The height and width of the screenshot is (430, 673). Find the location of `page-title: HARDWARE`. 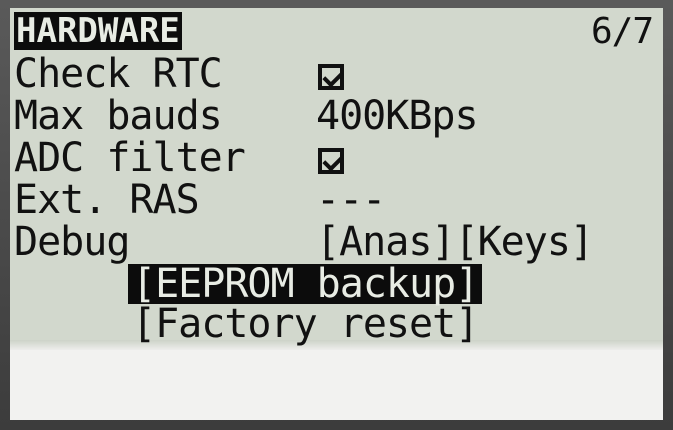

page-title: HARDWARE is located at coordinates (98, 31).